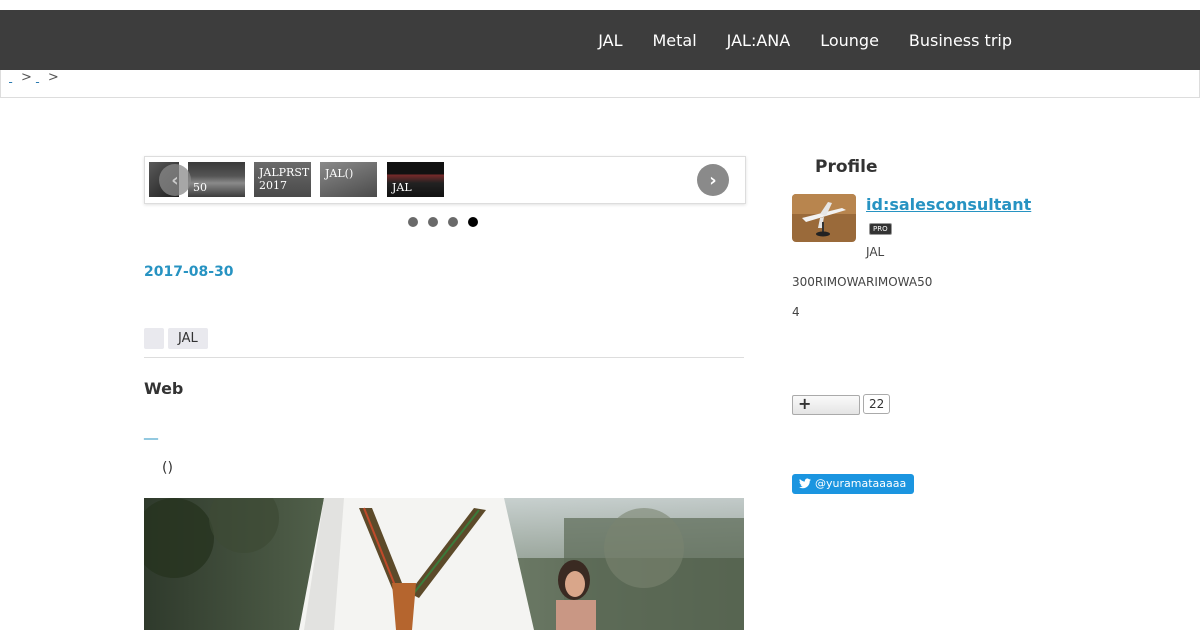 The width and height of the screenshot is (1200, 630). What do you see at coordinates (154, 338) in the screenshot?
I see `category-tag` at bounding box center [154, 338].